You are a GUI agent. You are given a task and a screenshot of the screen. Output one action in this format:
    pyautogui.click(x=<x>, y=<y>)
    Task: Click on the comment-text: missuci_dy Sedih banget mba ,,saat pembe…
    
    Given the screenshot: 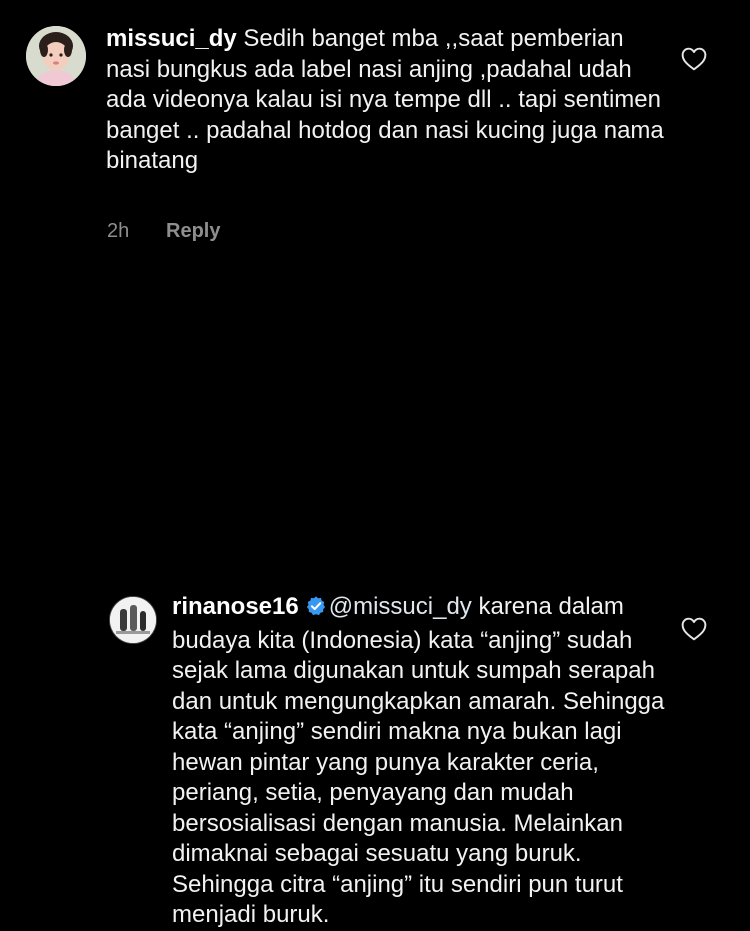 What is the action you would take?
    pyautogui.click(x=386, y=100)
    